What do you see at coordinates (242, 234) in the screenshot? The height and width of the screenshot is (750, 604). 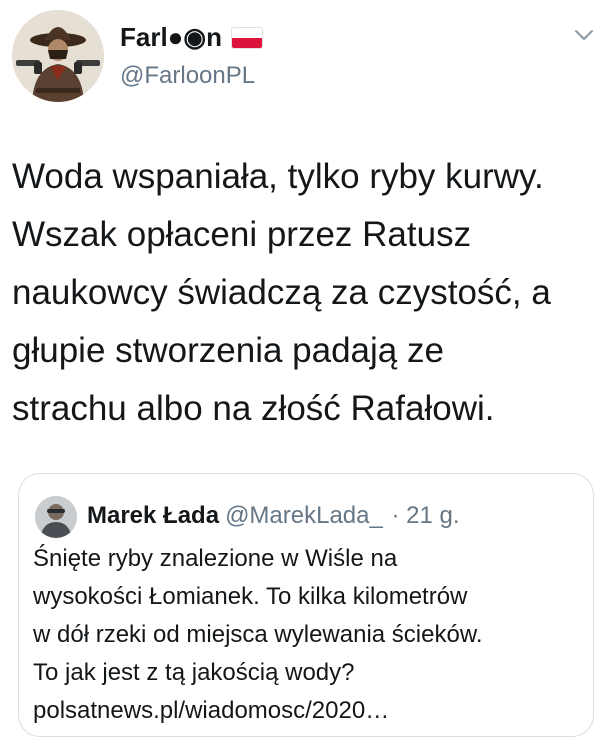 I see `tweet-text-line: Wszak opłaceni przez Ratusz` at bounding box center [242, 234].